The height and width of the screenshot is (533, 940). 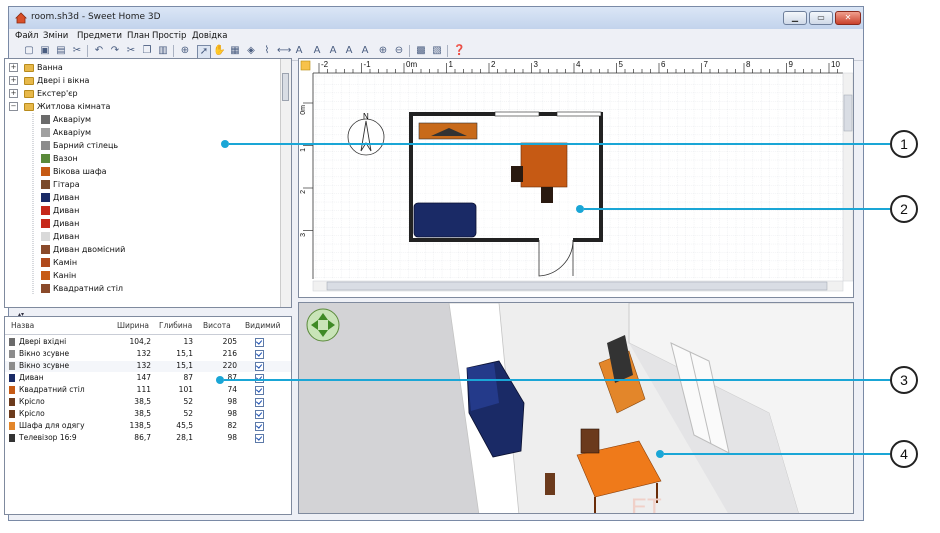 What do you see at coordinates (169, 36) in the screenshot?
I see `menu-3d-view: Простір` at bounding box center [169, 36].